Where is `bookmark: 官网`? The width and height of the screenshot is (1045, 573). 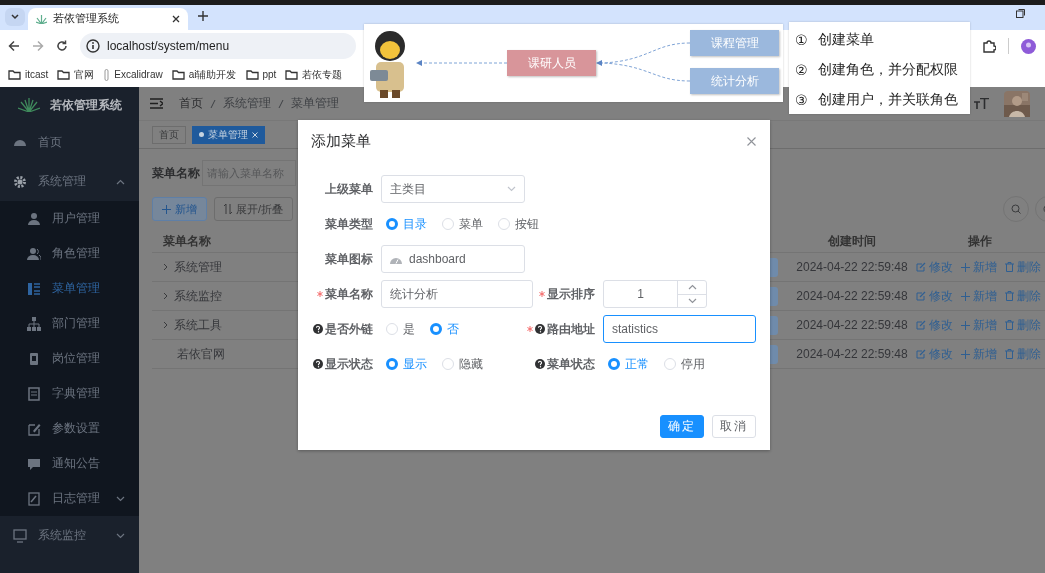 bookmark: 官网 is located at coordinates (76, 74).